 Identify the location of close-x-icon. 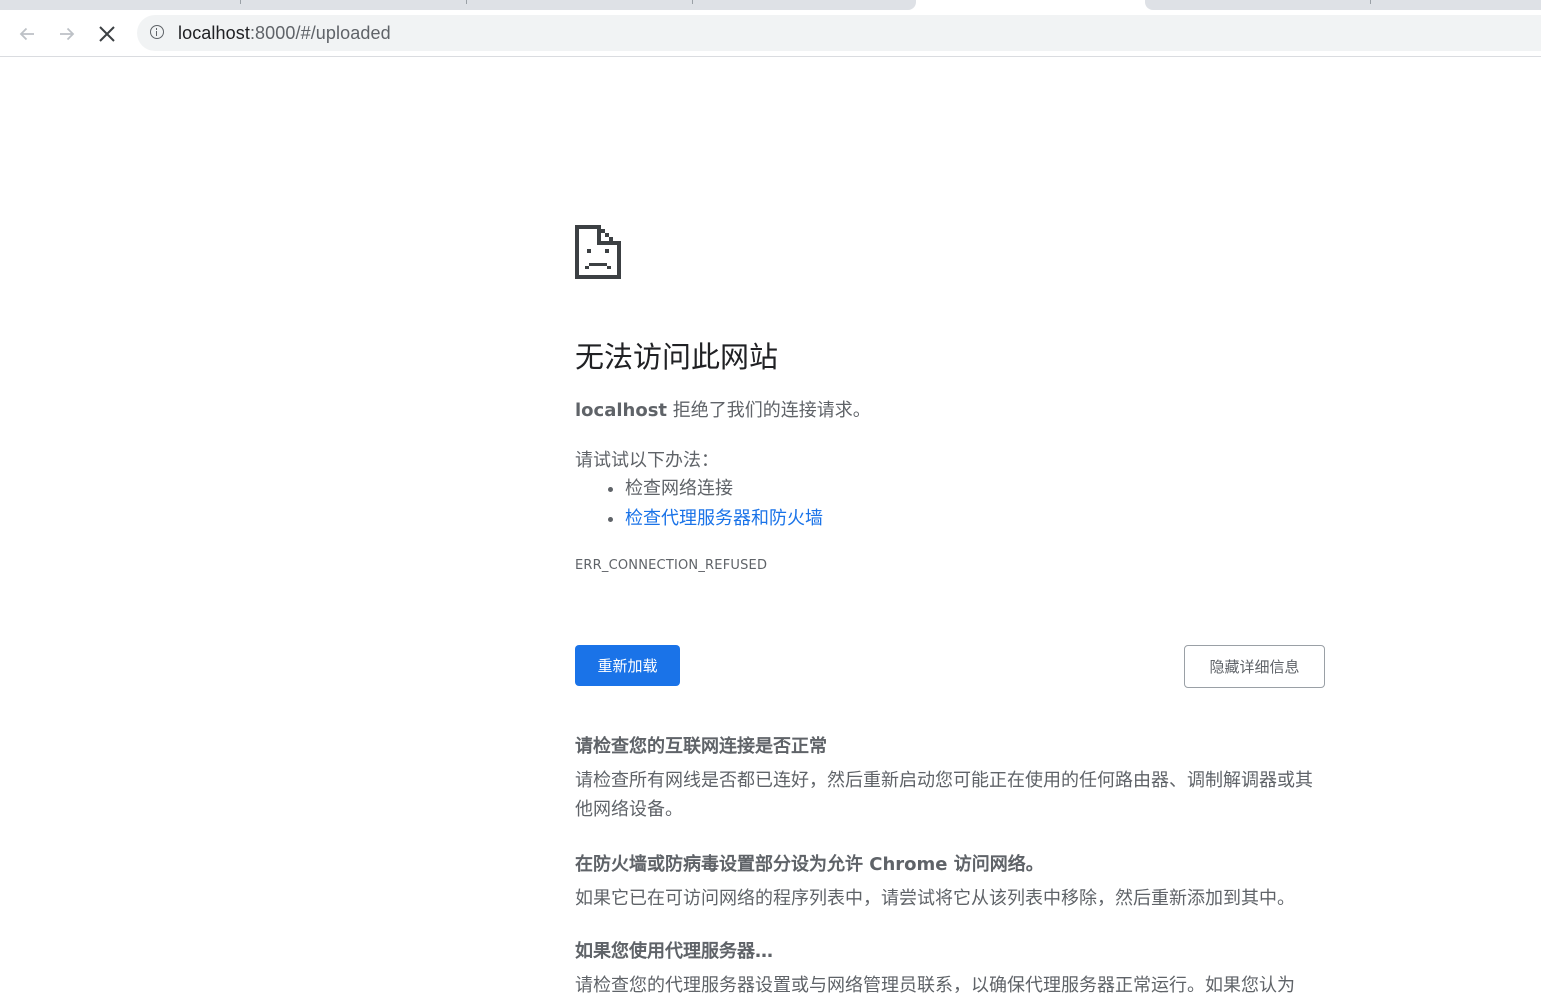
(107, 34).